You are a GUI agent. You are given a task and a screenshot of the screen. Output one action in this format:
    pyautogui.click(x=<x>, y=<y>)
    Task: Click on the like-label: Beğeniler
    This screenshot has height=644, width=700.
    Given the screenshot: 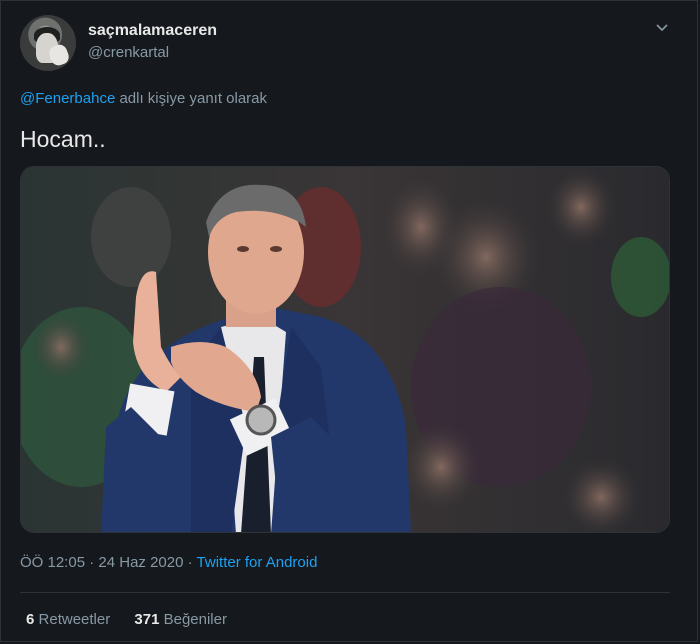 What is the action you would take?
    pyautogui.click(x=195, y=619)
    